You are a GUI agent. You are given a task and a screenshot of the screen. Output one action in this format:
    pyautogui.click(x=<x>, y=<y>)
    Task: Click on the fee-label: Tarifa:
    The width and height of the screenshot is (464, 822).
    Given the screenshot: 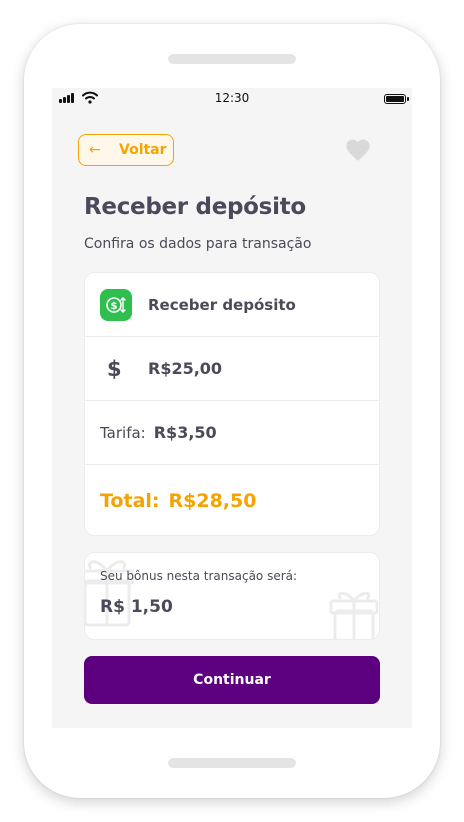 What is the action you would take?
    pyautogui.click(x=123, y=432)
    